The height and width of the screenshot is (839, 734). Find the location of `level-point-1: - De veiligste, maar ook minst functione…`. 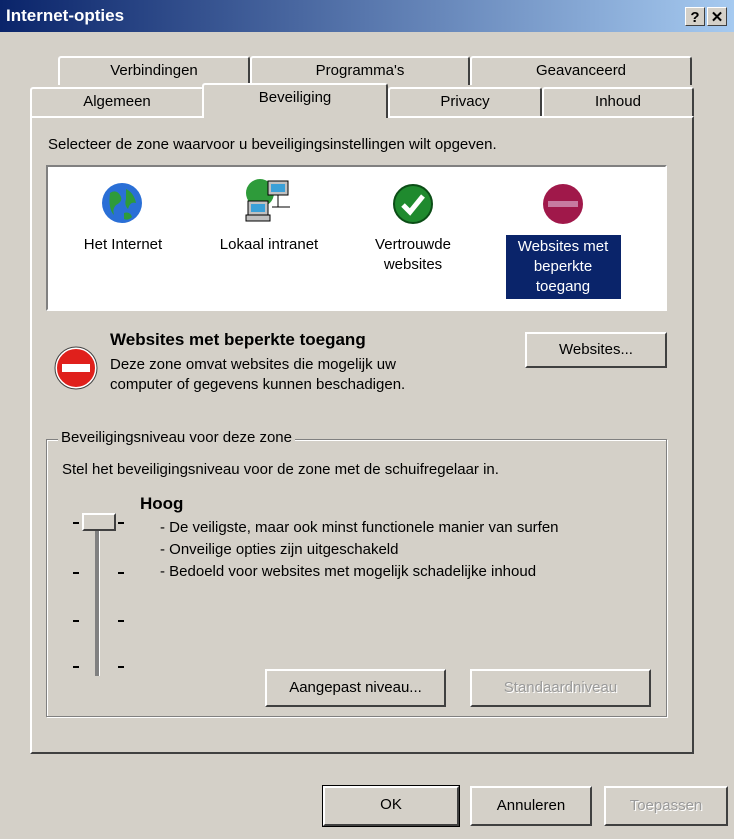

level-point-1: - De veiligste, maar ook minst functione… is located at coordinates (359, 527).